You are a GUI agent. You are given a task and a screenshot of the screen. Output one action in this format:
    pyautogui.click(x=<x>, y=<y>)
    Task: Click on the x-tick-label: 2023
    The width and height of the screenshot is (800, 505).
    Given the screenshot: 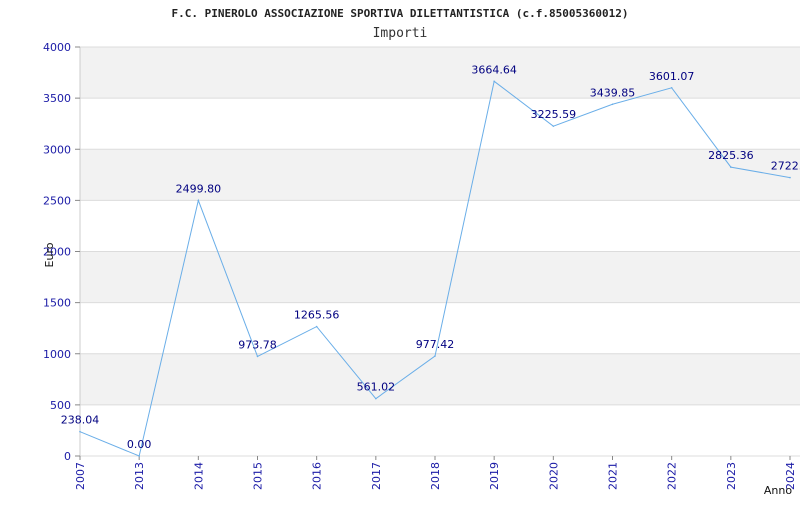 What is the action you would take?
    pyautogui.click(x=731, y=476)
    